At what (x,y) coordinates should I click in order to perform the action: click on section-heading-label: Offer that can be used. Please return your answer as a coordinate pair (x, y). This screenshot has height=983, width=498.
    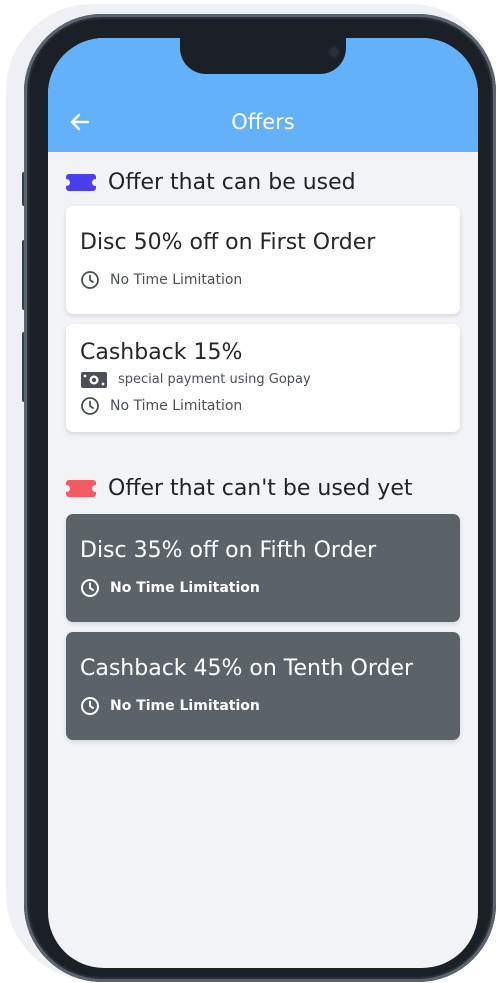
    Looking at the image, I should click on (232, 182).